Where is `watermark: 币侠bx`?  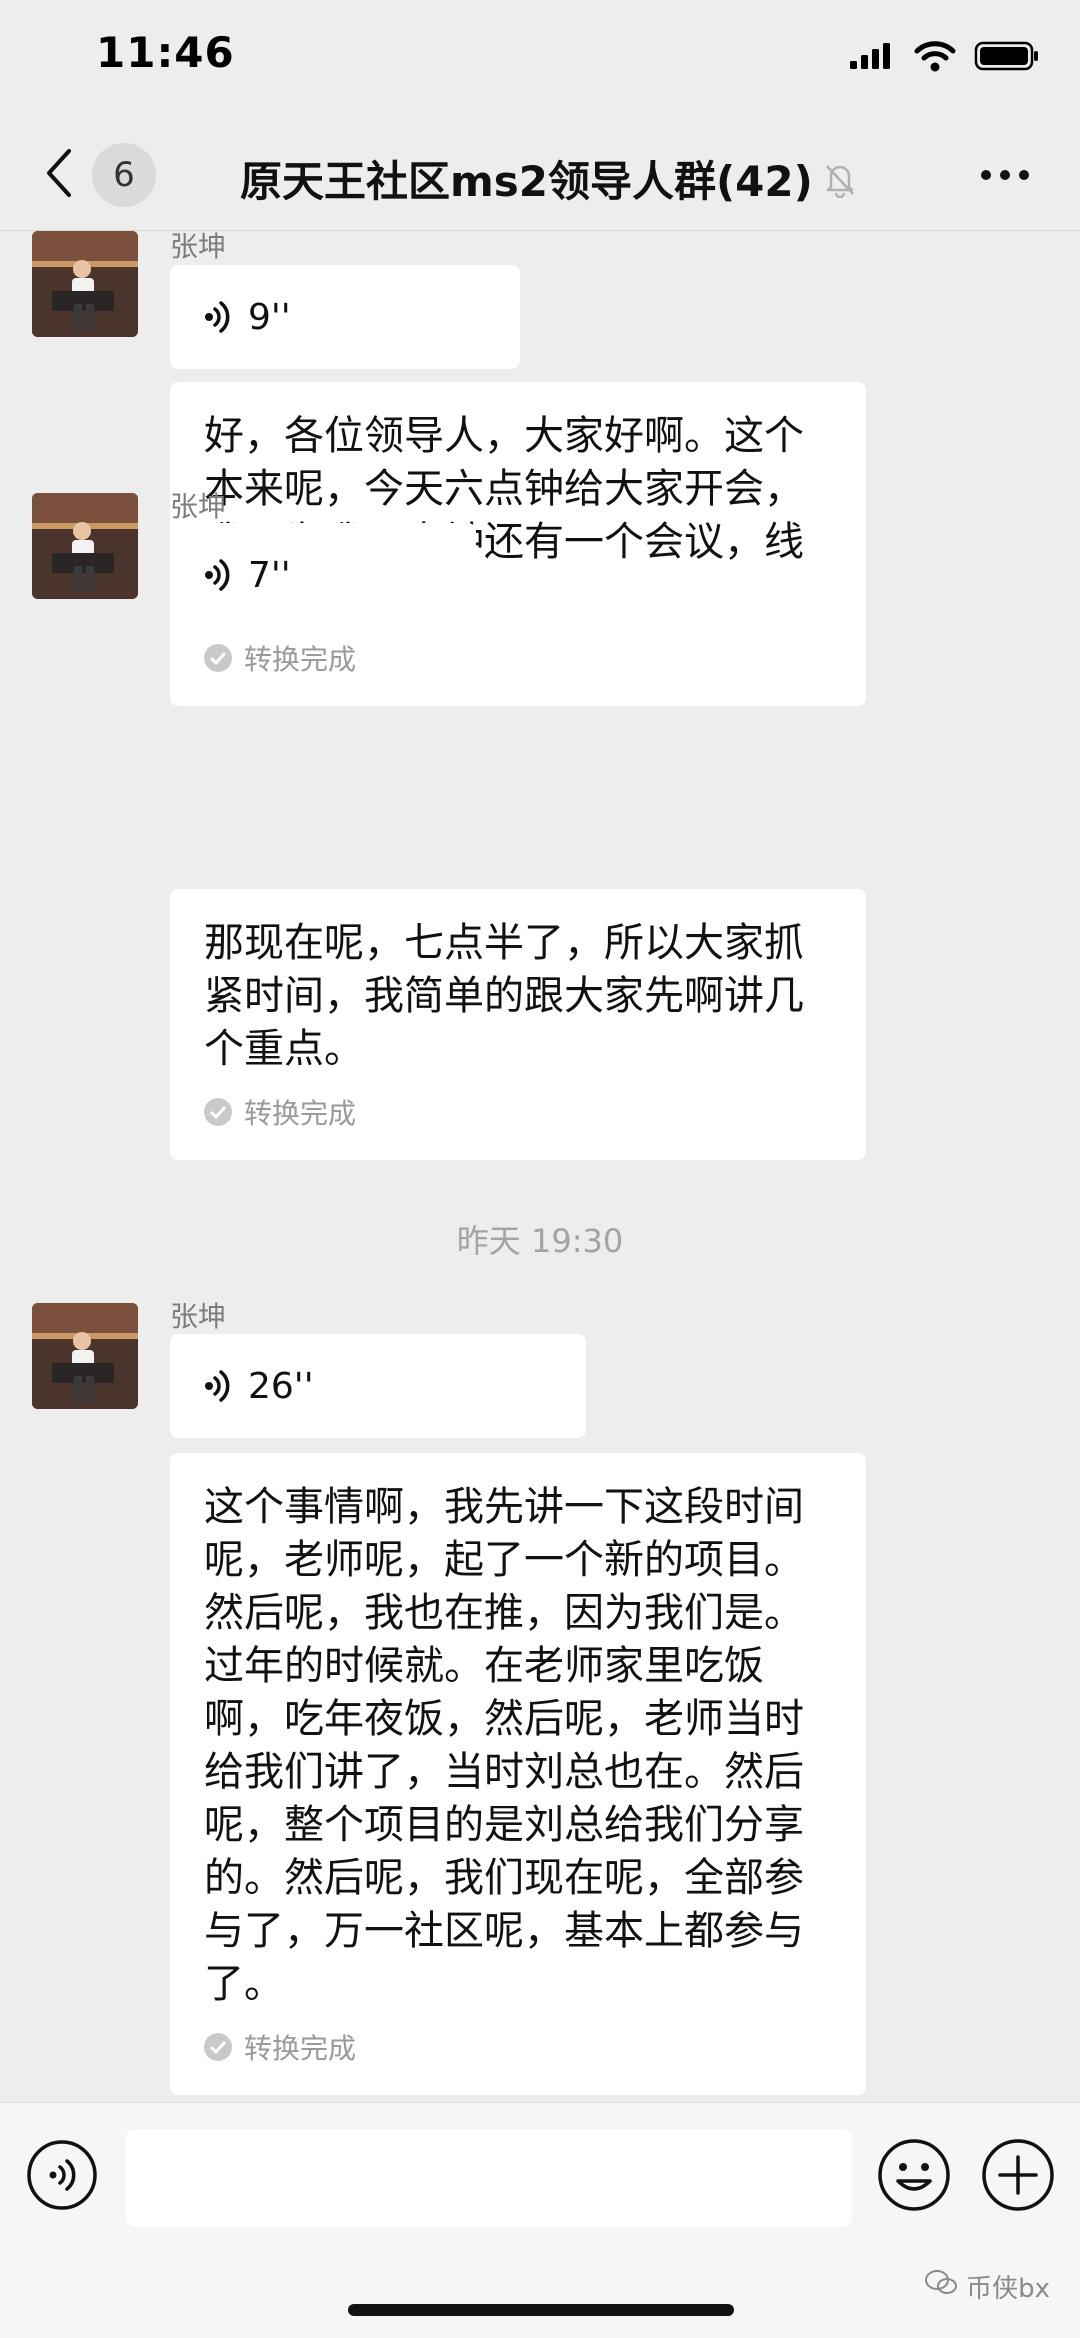
watermark: 币侠bx is located at coordinates (987, 2286).